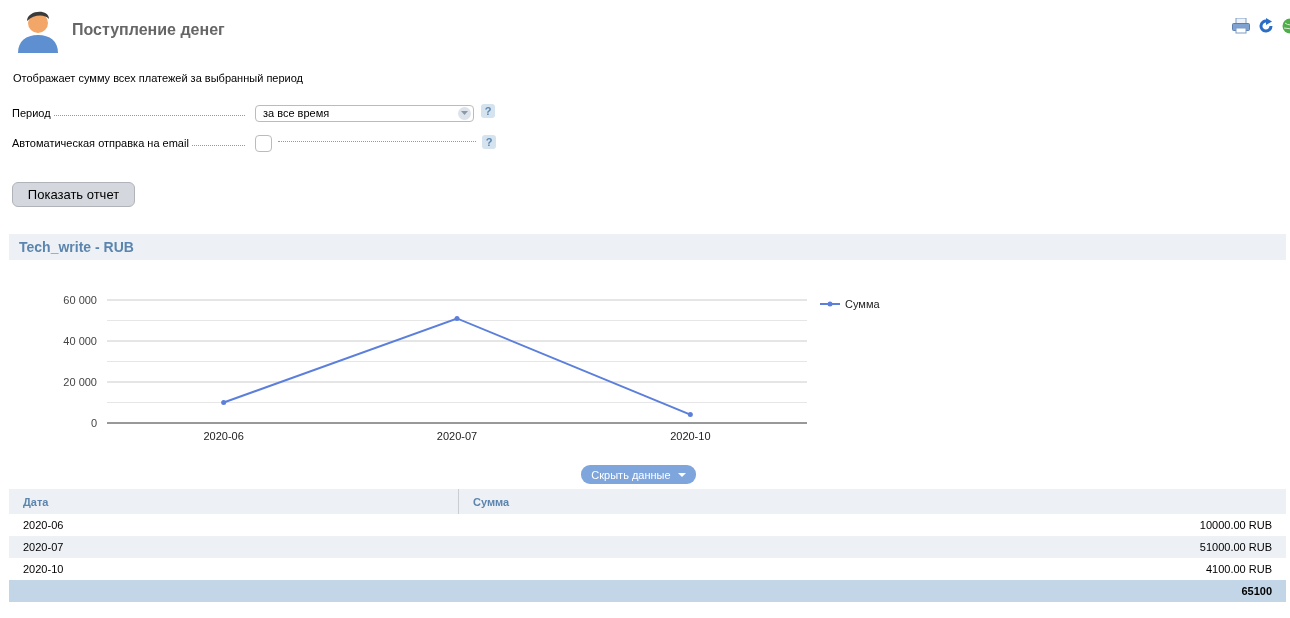 This screenshot has height=618, width=1290. What do you see at coordinates (80, 382) in the screenshot?
I see `y-axis-label: 20 000` at bounding box center [80, 382].